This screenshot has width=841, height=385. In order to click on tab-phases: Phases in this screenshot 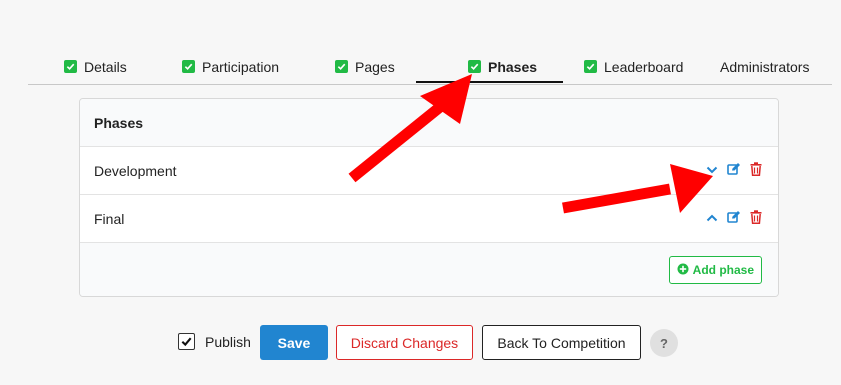, I will do `click(502, 66)`.